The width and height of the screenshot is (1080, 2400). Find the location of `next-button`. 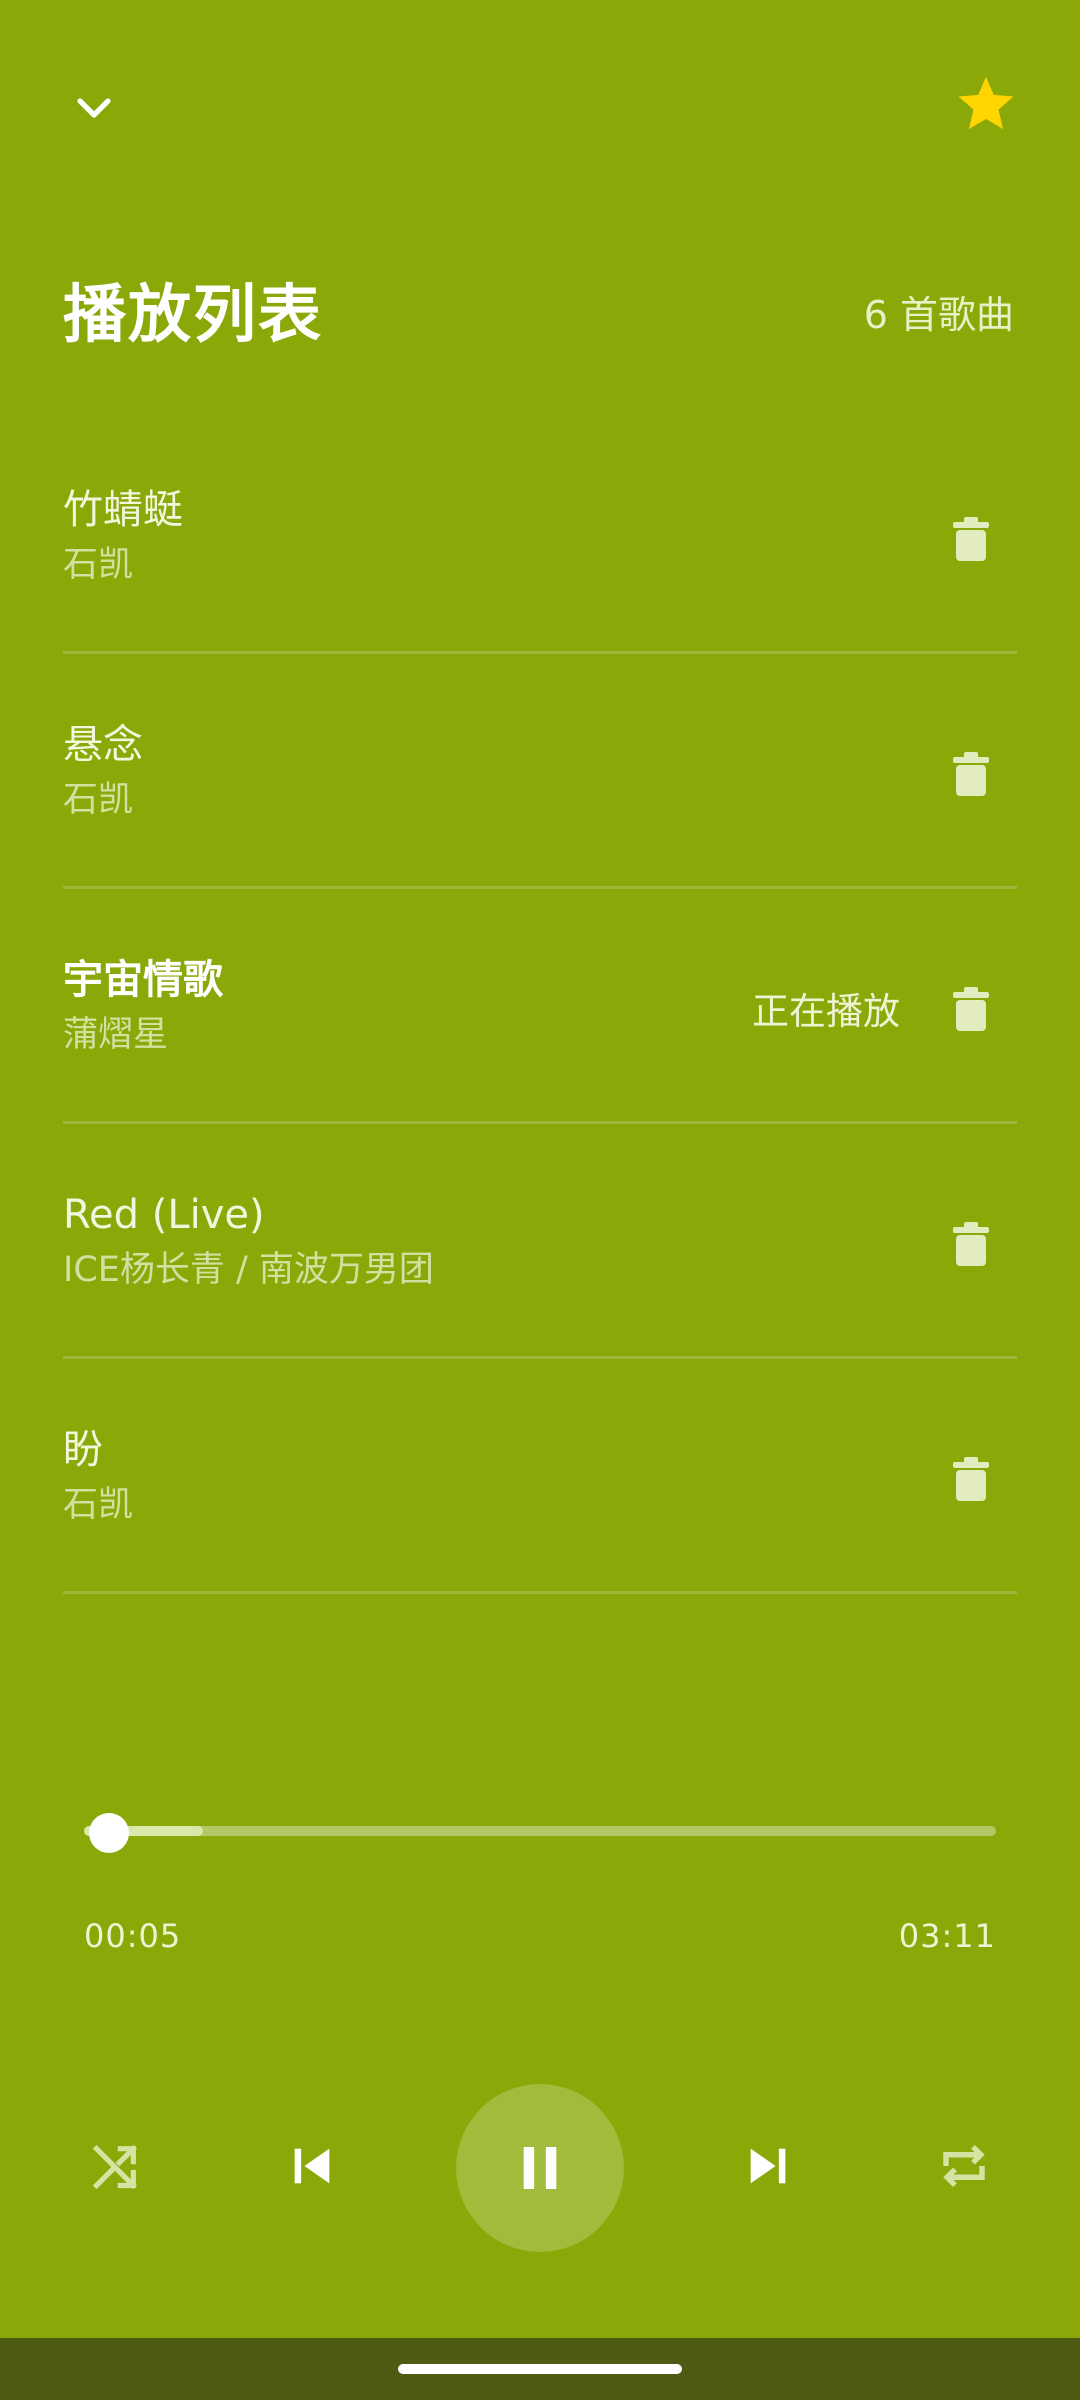

next-button is located at coordinates (768, 2166).